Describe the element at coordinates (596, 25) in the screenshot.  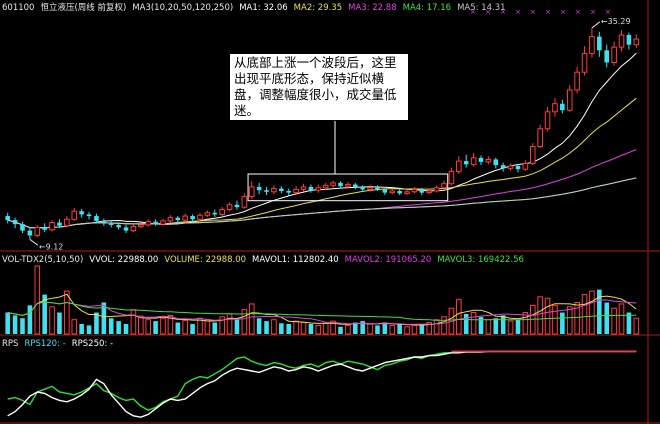
I see `high-marker-line` at that location.